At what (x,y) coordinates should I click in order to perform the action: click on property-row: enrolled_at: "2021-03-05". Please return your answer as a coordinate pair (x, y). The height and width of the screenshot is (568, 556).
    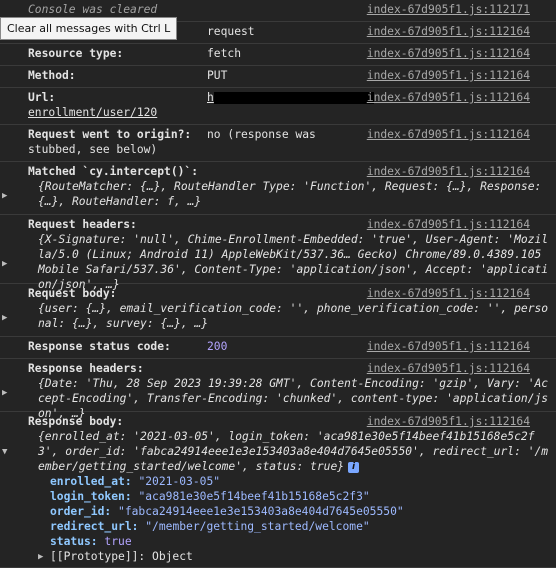
    Looking at the image, I should click on (303, 481).